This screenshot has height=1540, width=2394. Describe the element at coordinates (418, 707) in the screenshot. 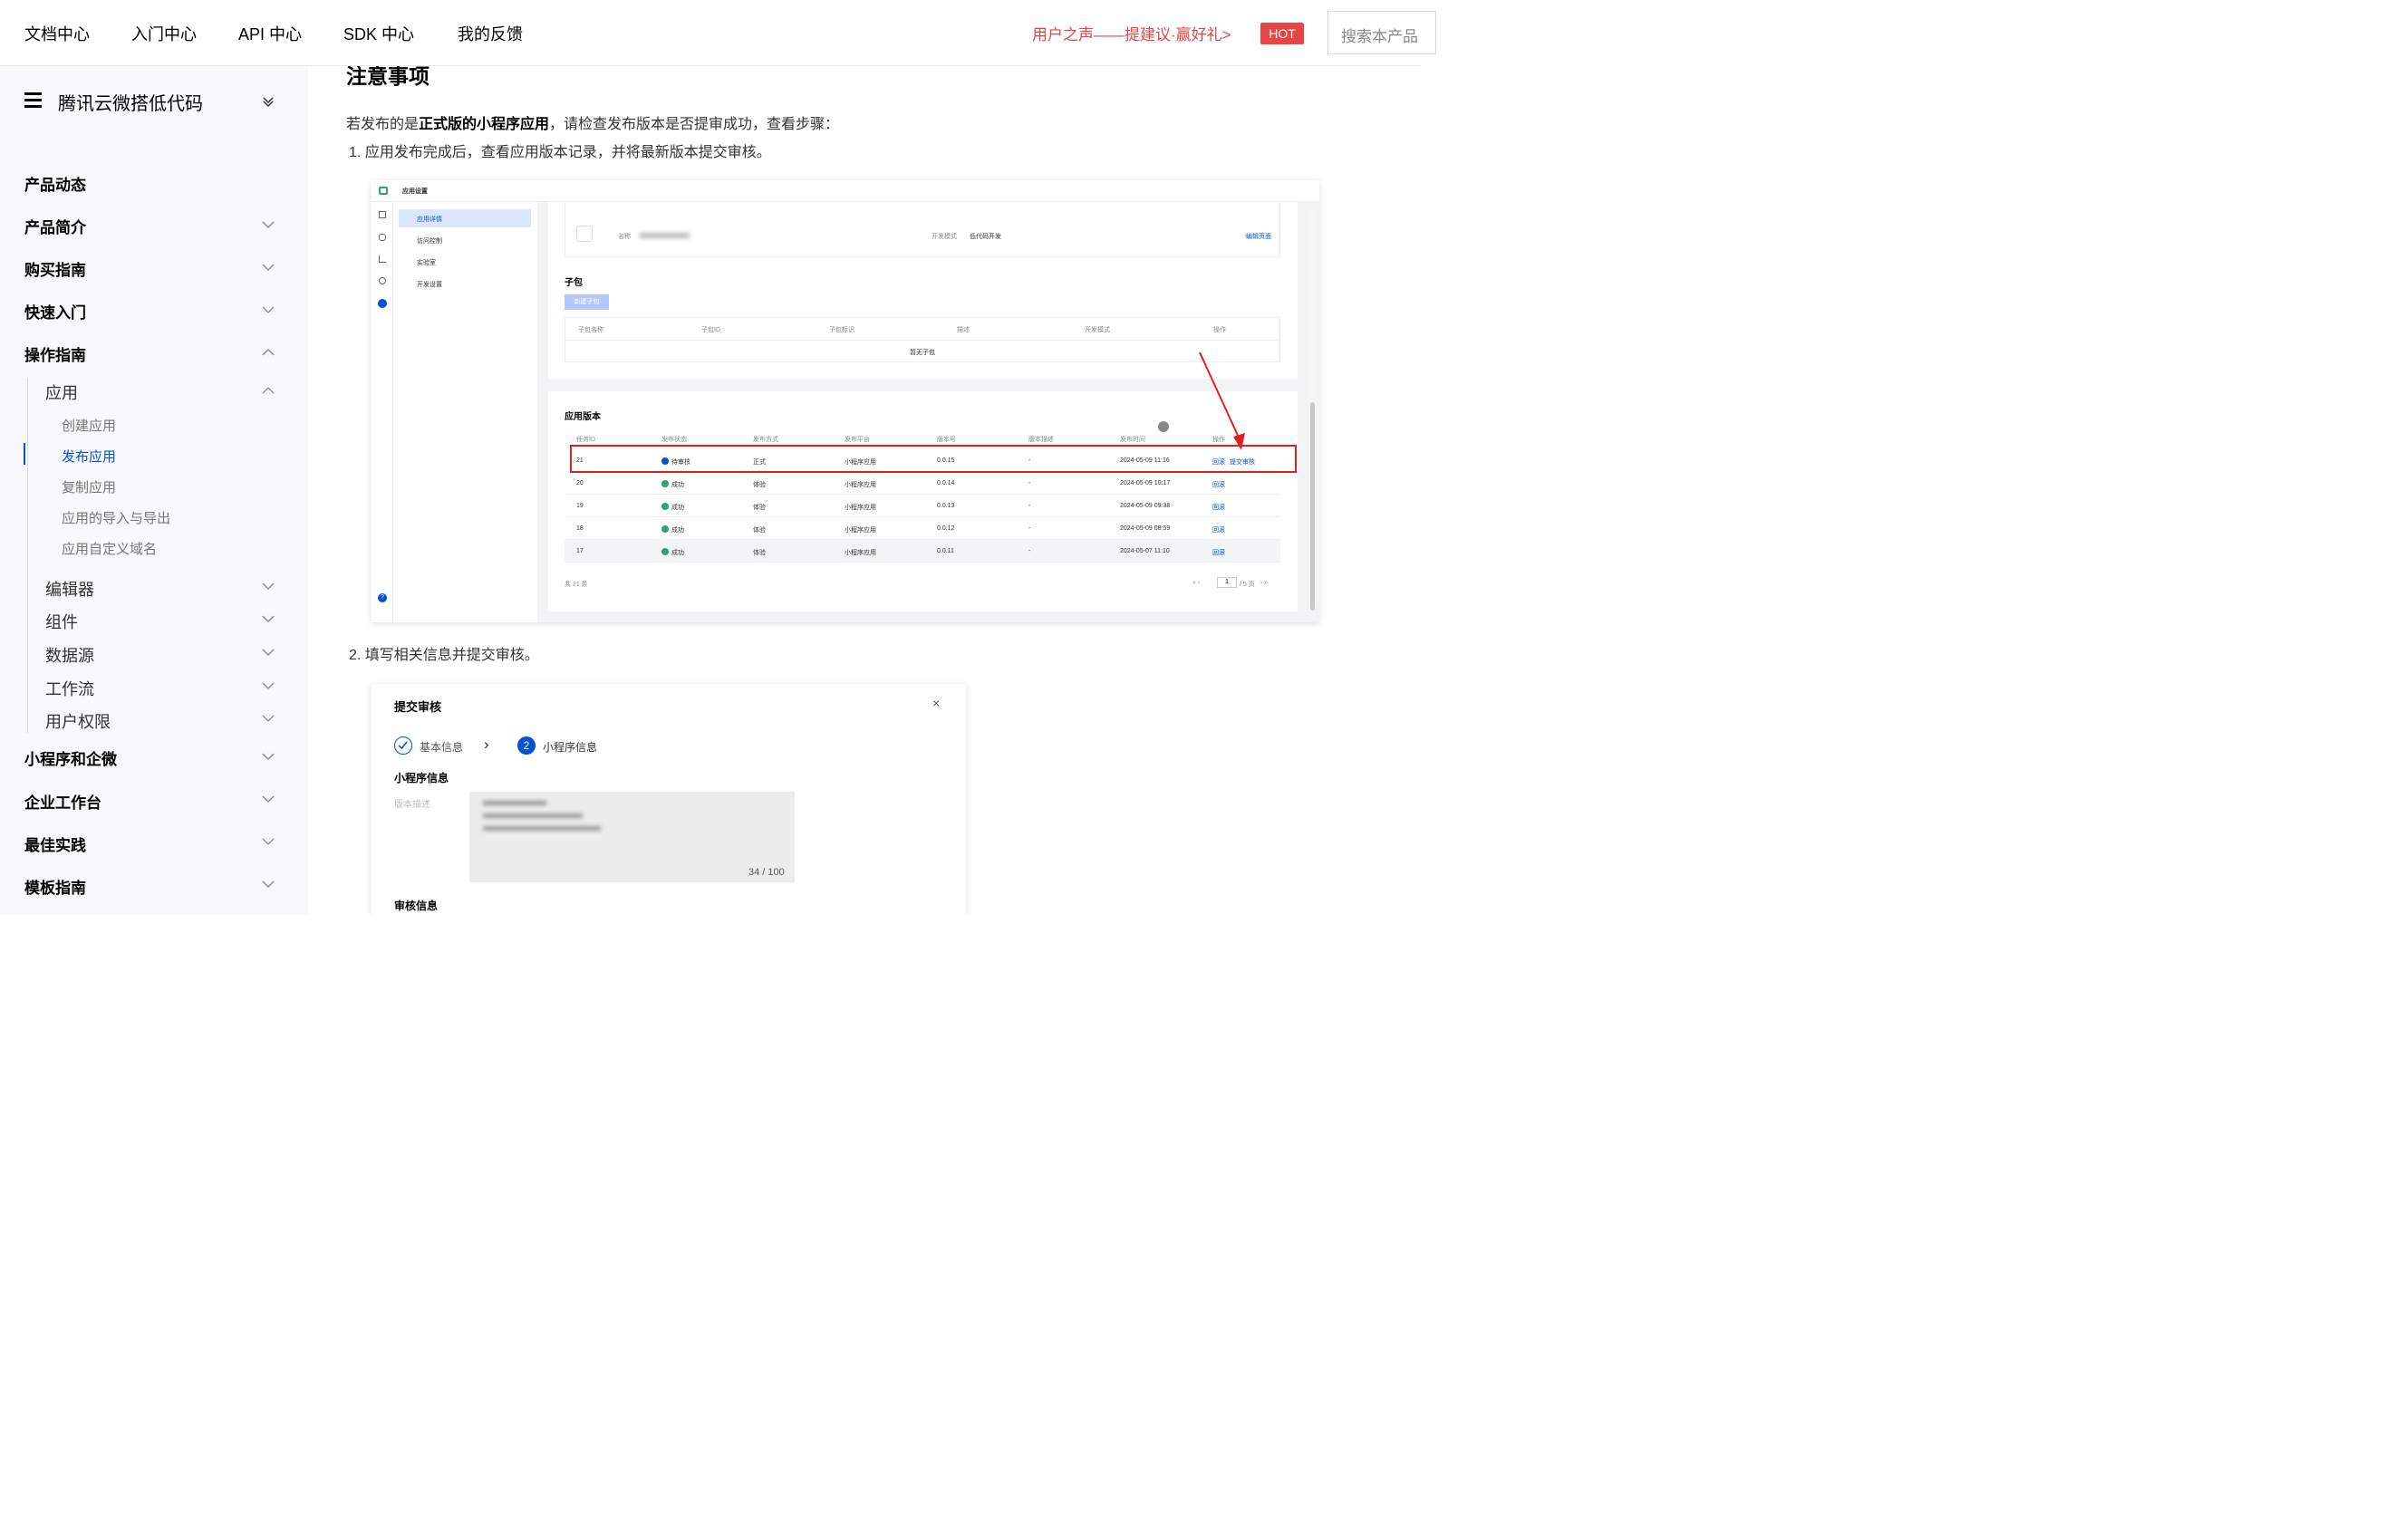

I see `dialog-title: 提交审核` at that location.